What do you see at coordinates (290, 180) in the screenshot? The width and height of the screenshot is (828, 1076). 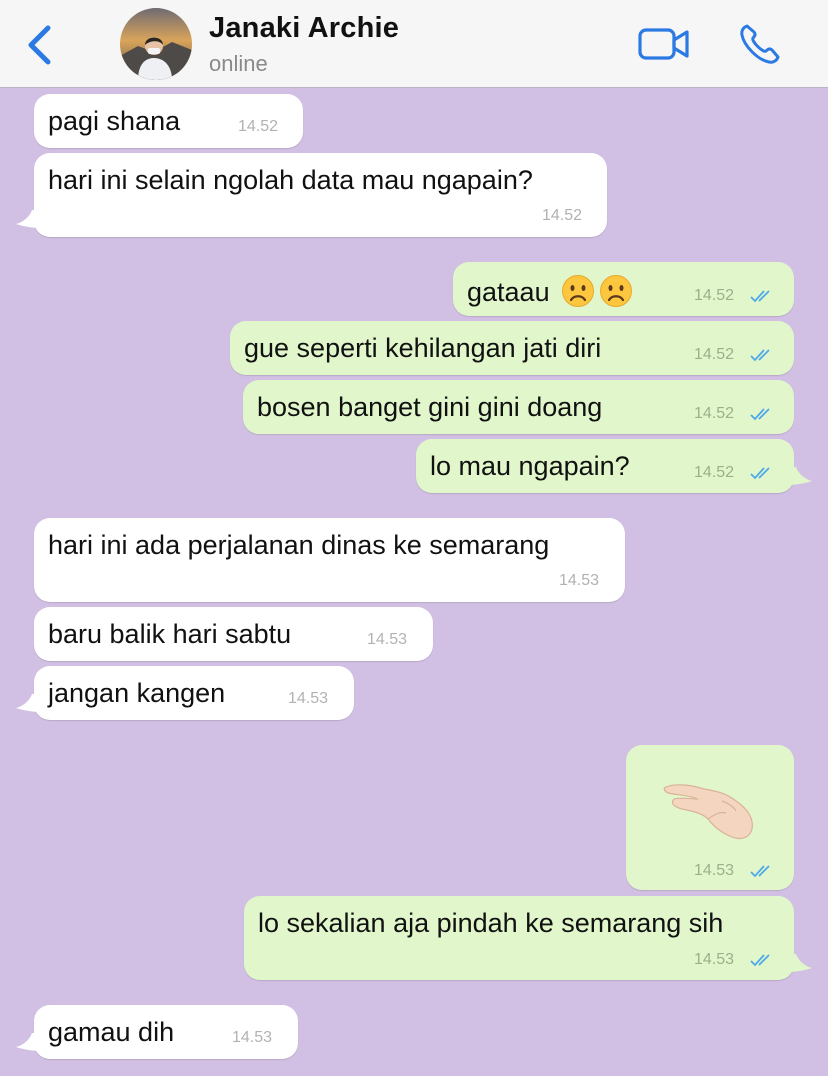 I see `message-text: hari ini selain ngolah data mau ngapain?` at bounding box center [290, 180].